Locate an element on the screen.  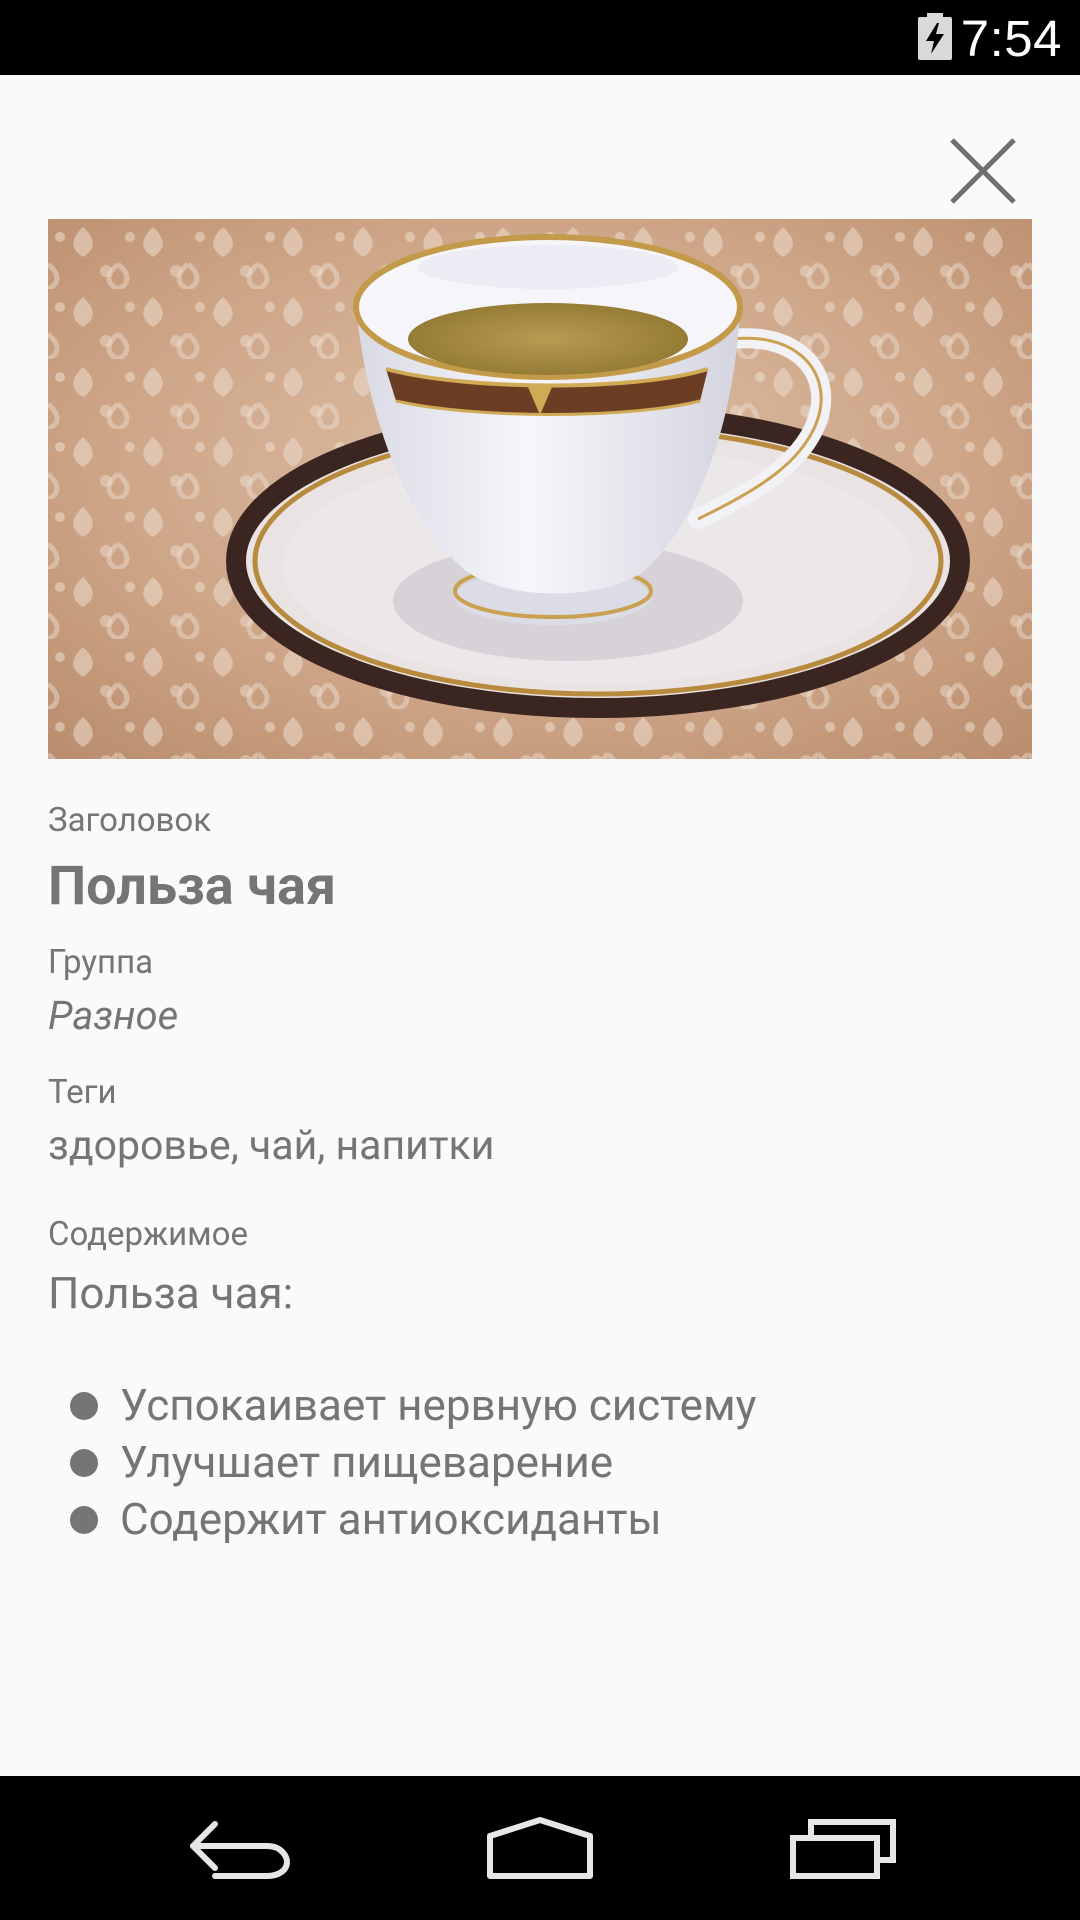
note-group: Разное is located at coordinates (113, 1015).